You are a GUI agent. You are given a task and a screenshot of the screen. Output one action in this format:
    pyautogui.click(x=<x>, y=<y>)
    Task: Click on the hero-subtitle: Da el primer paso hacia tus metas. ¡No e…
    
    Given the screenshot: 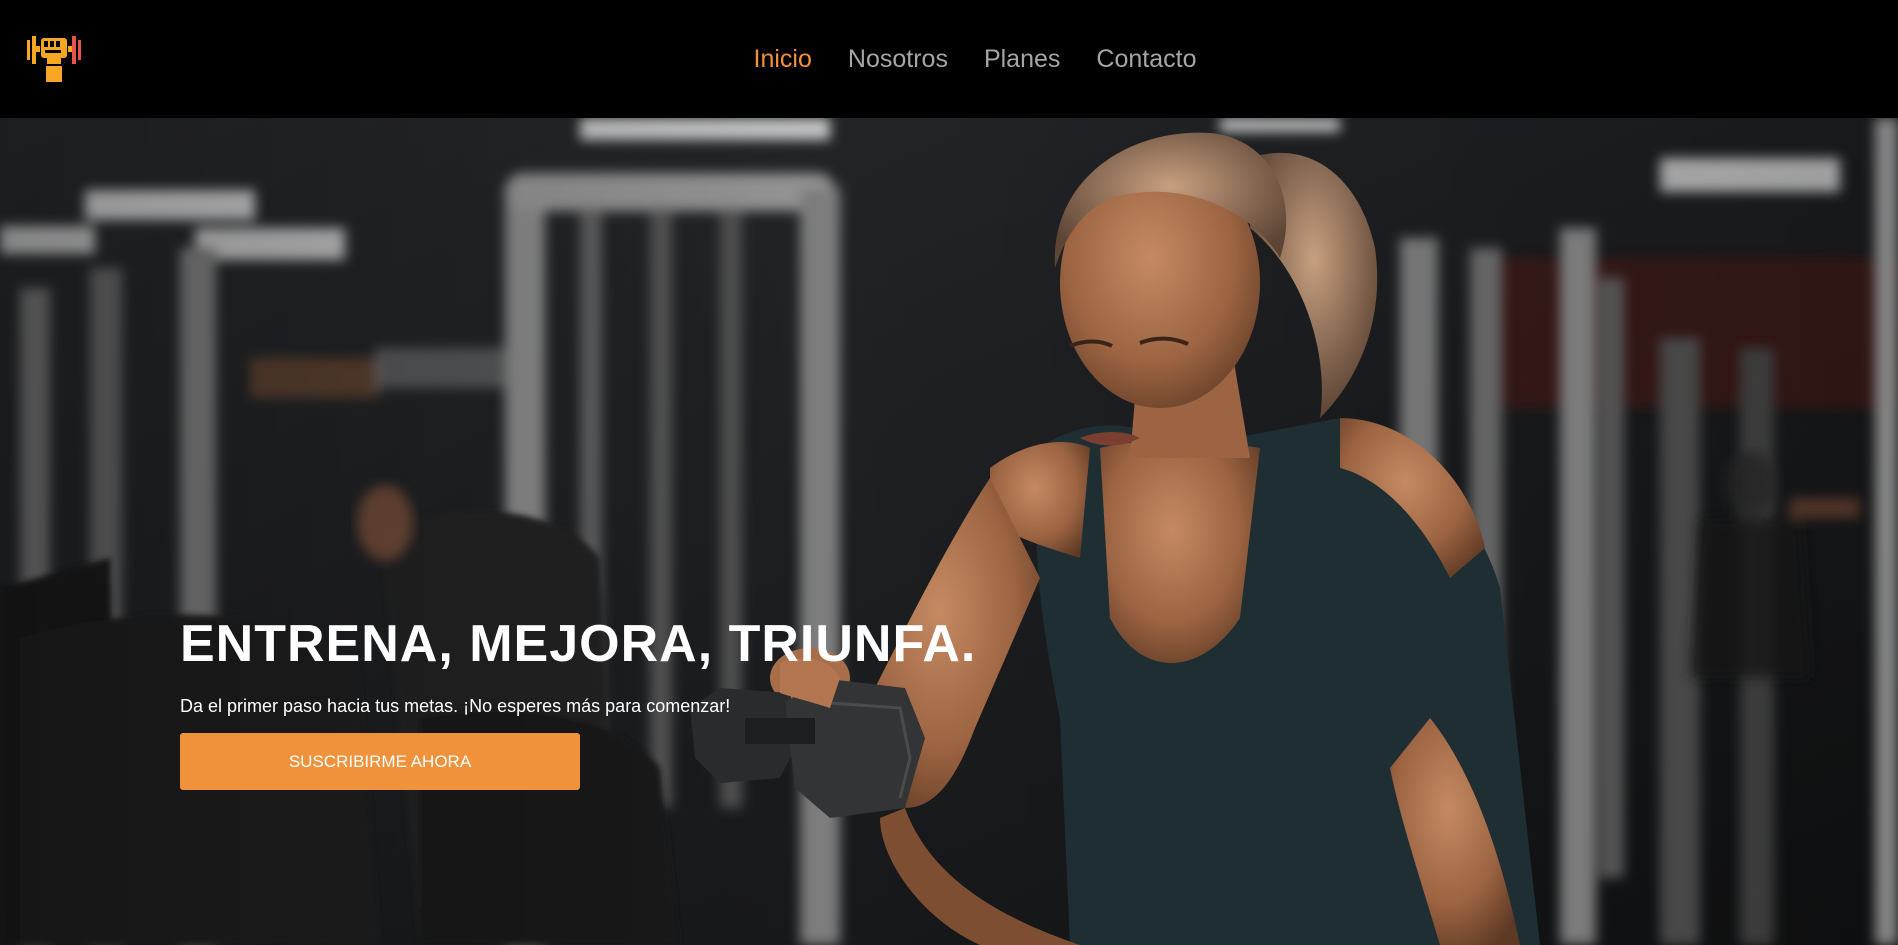 What is the action you would take?
    pyautogui.click(x=455, y=706)
    